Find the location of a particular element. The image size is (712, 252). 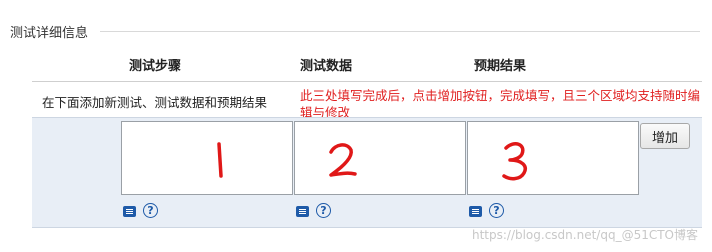

add-test-hint: 在下面添加新测试、测试数据和预期结果 is located at coordinates (155, 102).